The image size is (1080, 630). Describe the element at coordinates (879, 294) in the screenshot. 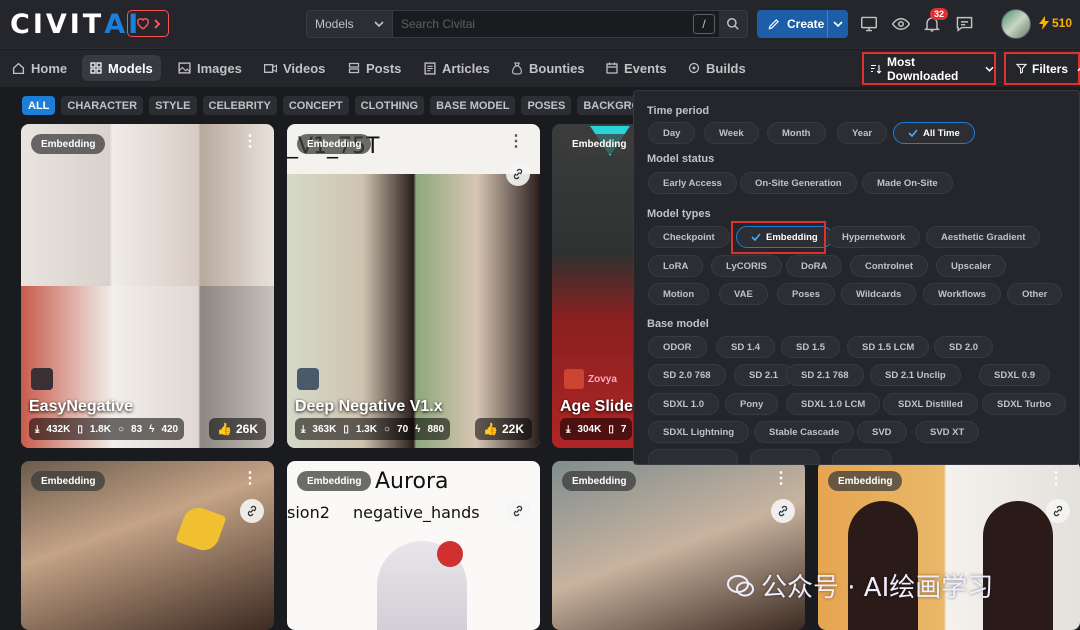

I see `filter-wildcards: Wildcards` at that location.